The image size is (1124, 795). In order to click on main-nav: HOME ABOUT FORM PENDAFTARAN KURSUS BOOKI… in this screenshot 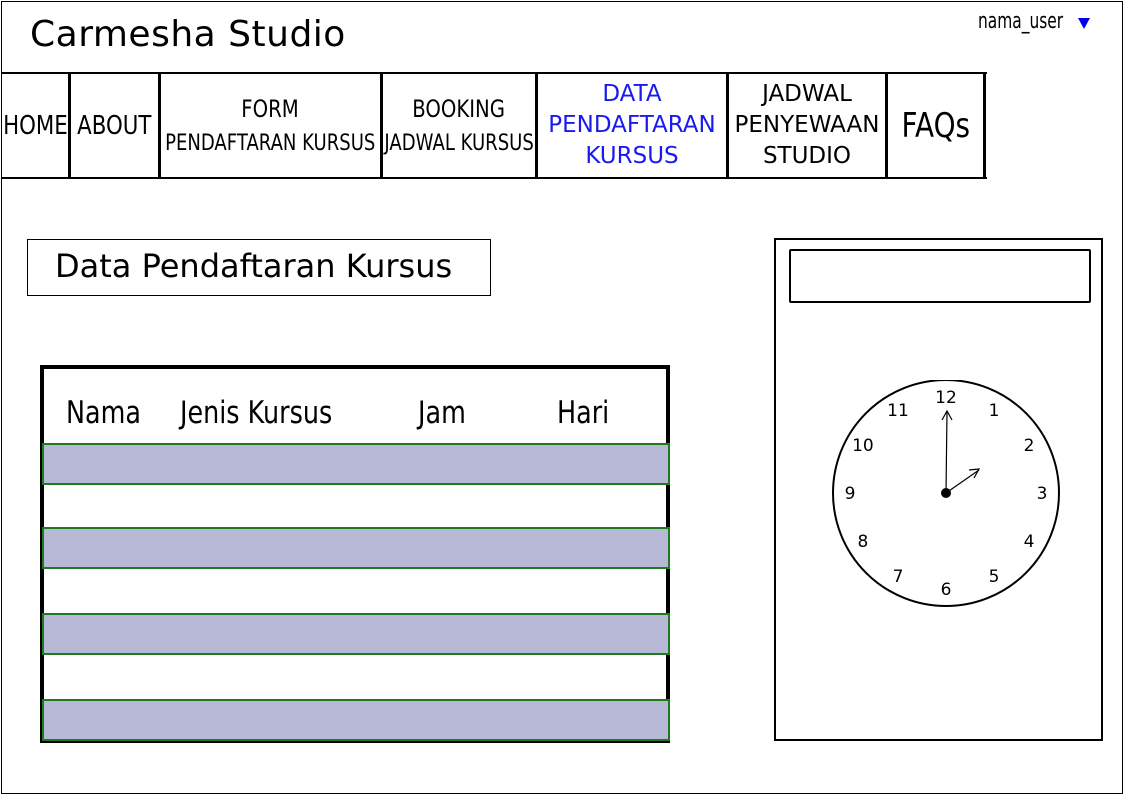, I will do `click(494, 125)`.